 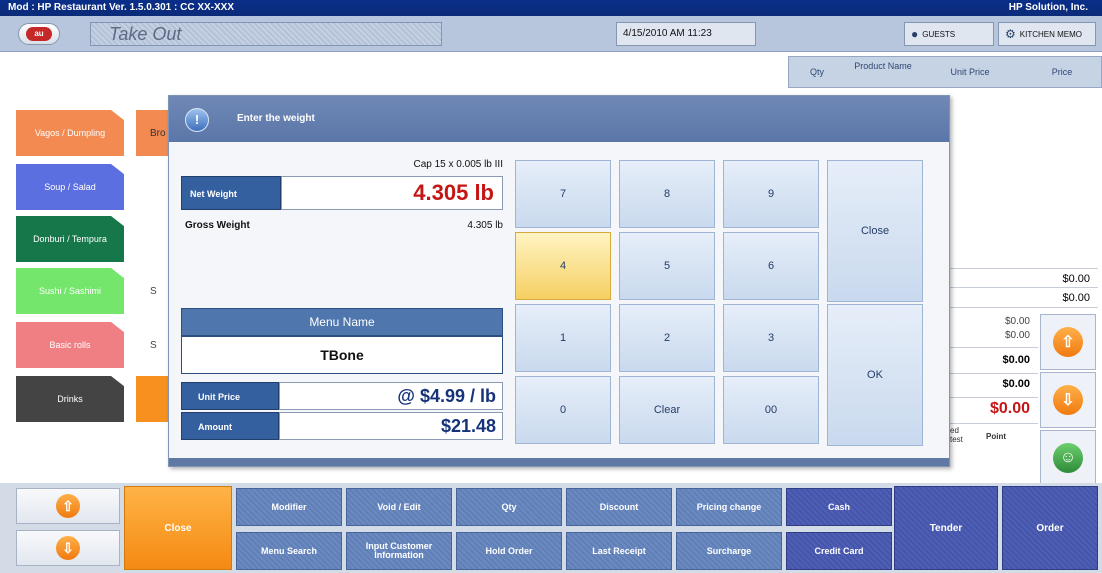 What do you see at coordinates (289, 551) in the screenshot?
I see `menu-search-button: Menu Search` at bounding box center [289, 551].